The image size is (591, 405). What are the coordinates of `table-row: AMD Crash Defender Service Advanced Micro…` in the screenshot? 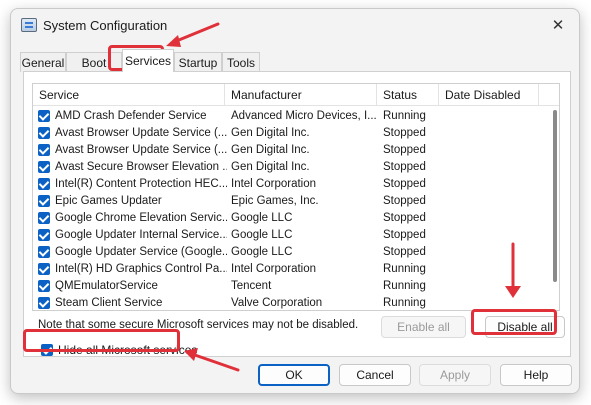 It's located at (291, 116).